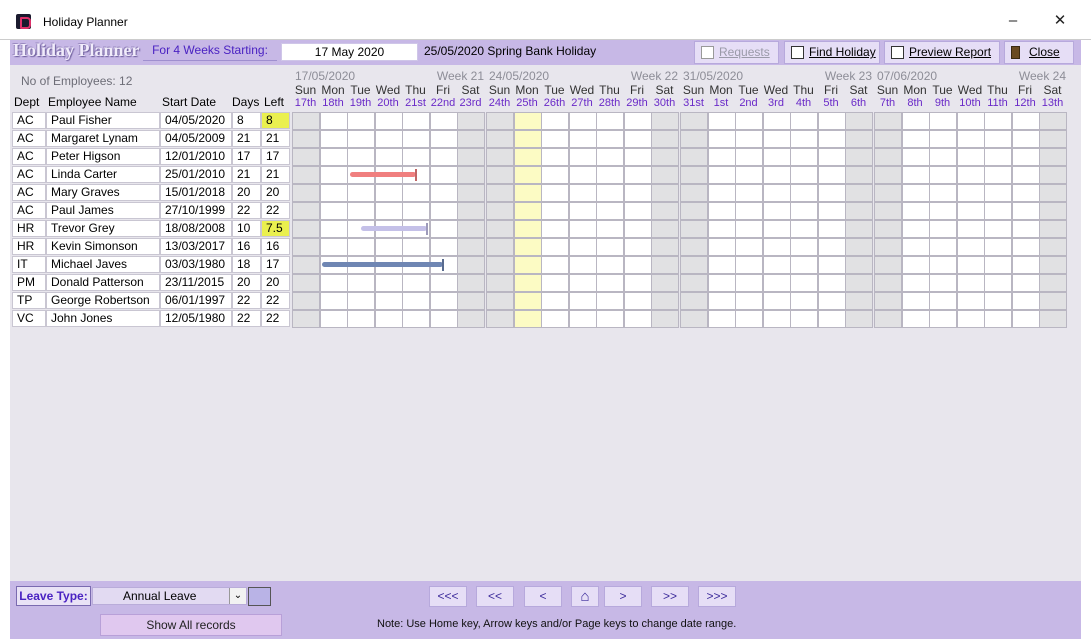 The height and width of the screenshot is (643, 1091). I want to click on show-all-records-button: Show All records, so click(191, 625).